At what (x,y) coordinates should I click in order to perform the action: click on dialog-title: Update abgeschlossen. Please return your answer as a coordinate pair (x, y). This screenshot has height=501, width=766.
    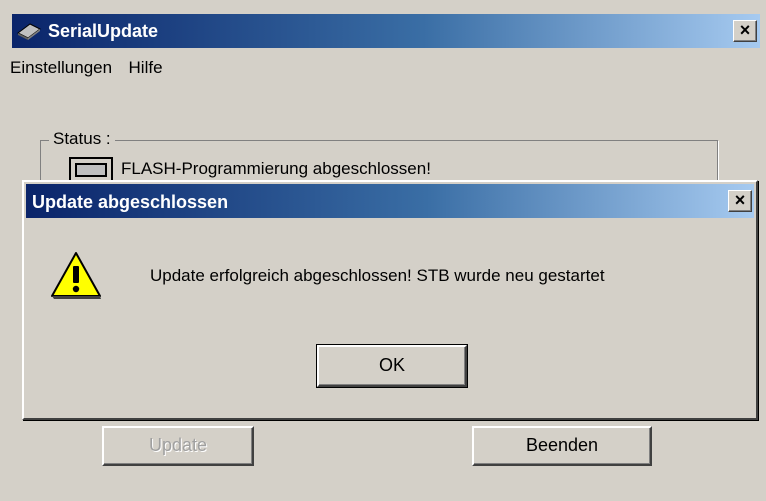
    Looking at the image, I should click on (130, 202).